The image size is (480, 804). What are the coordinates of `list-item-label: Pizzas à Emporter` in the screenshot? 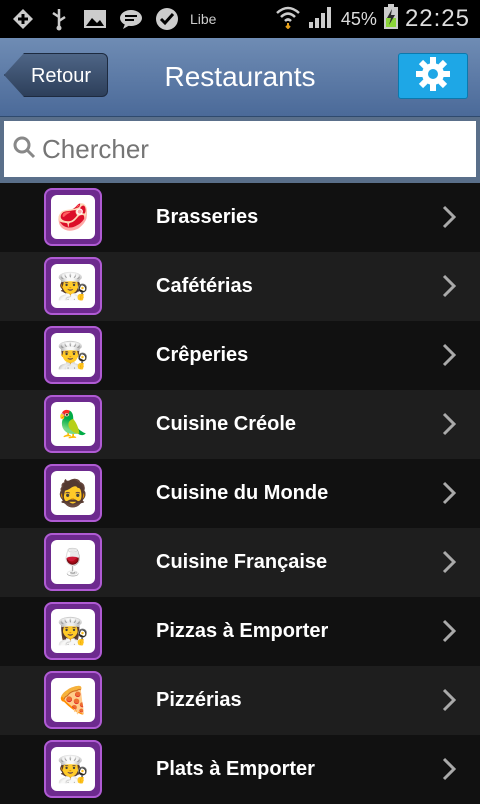 It's located at (242, 631).